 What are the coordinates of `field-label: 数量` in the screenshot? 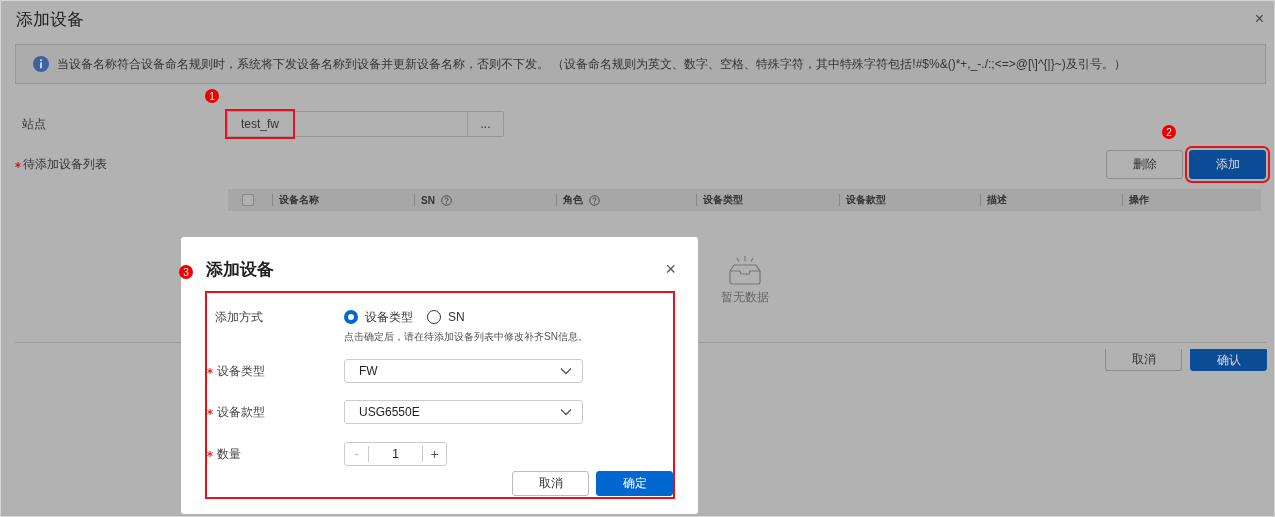 It's located at (229, 454).